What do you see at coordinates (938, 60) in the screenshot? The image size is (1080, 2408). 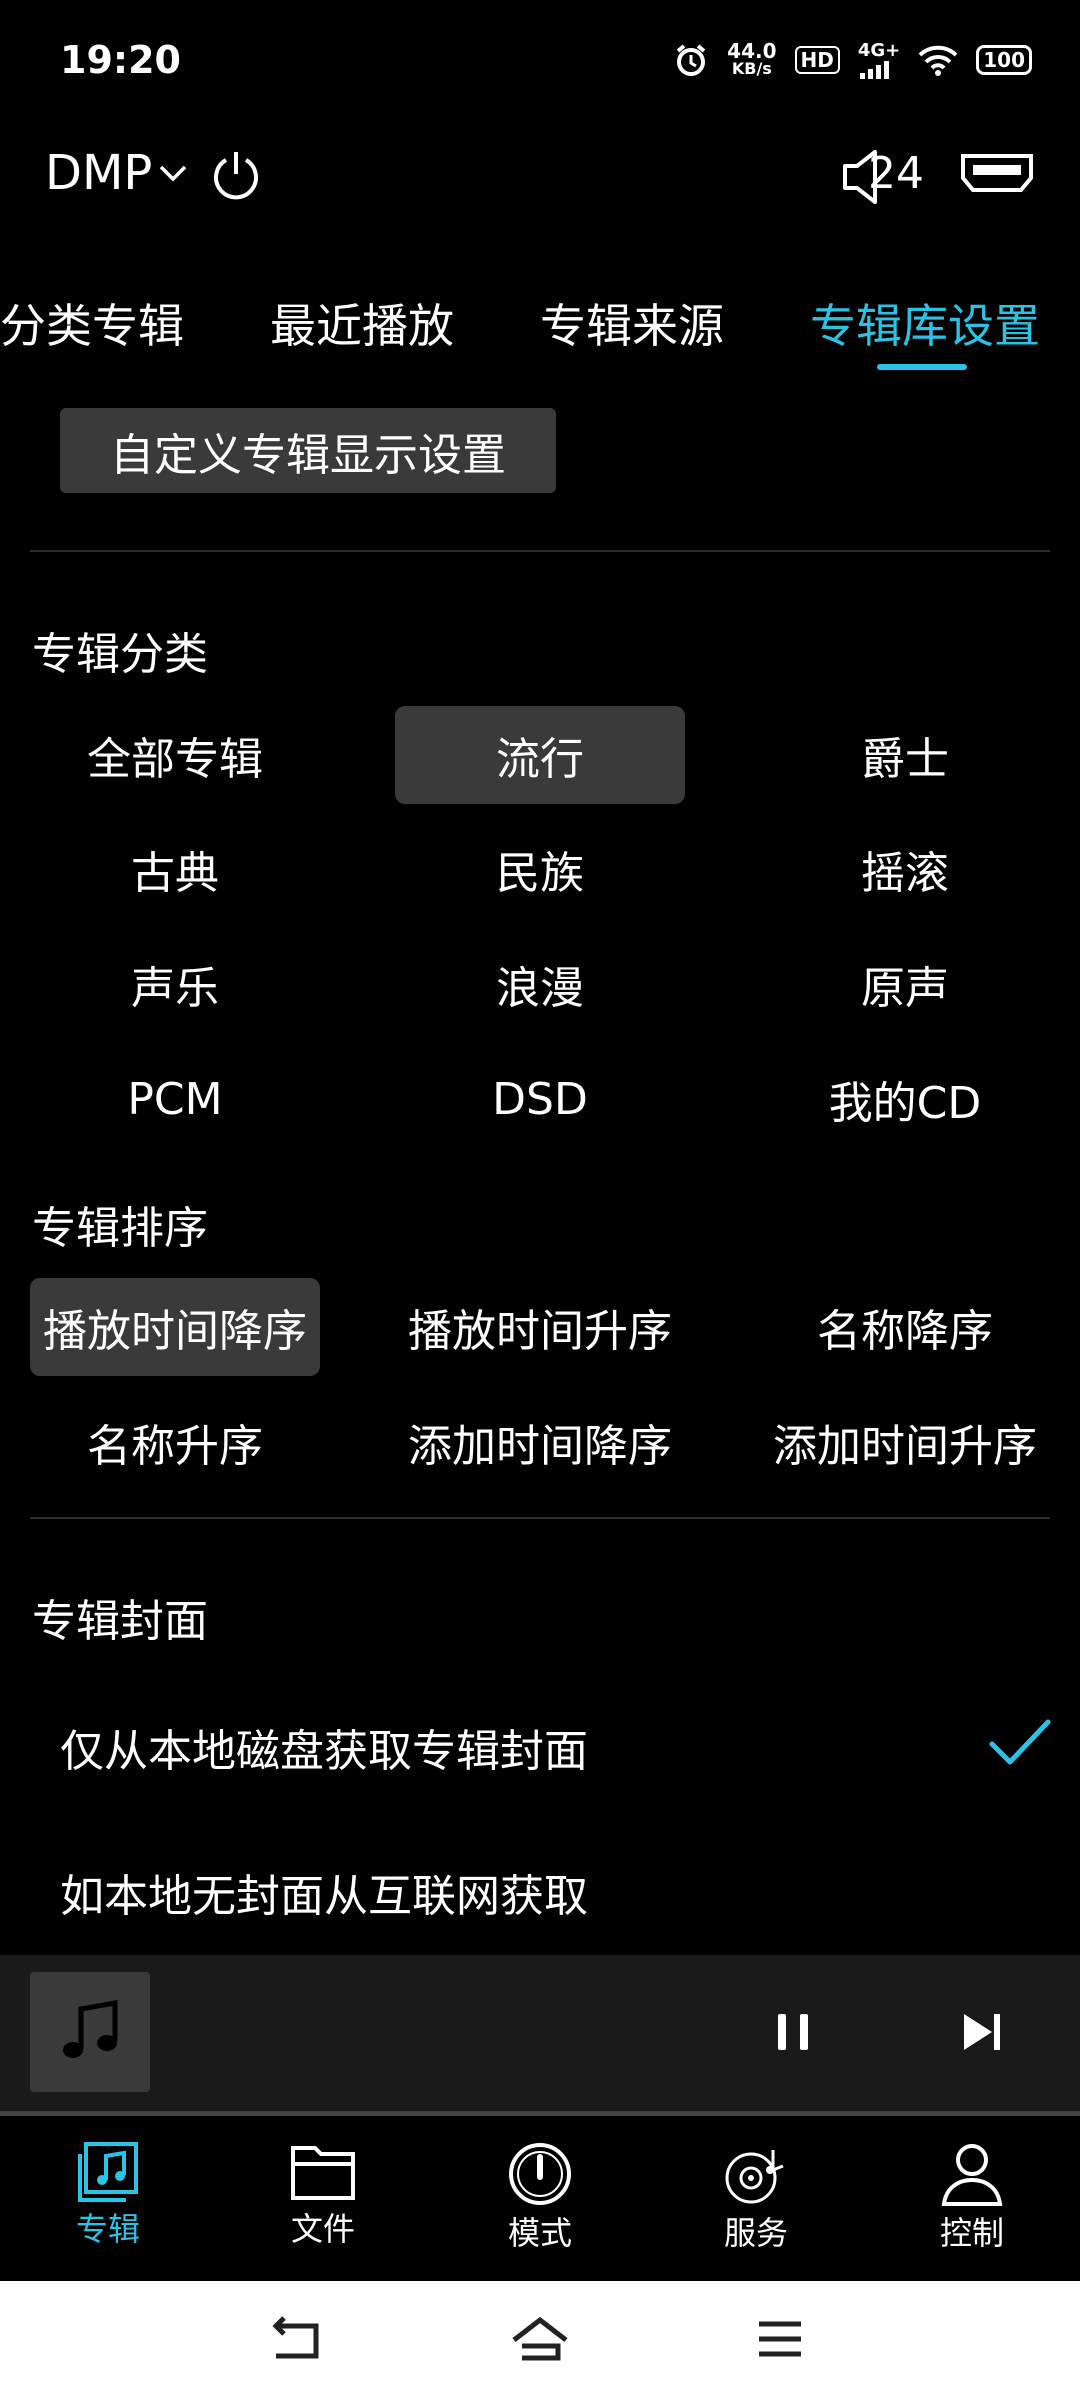 I see `wifi-icon` at bounding box center [938, 60].